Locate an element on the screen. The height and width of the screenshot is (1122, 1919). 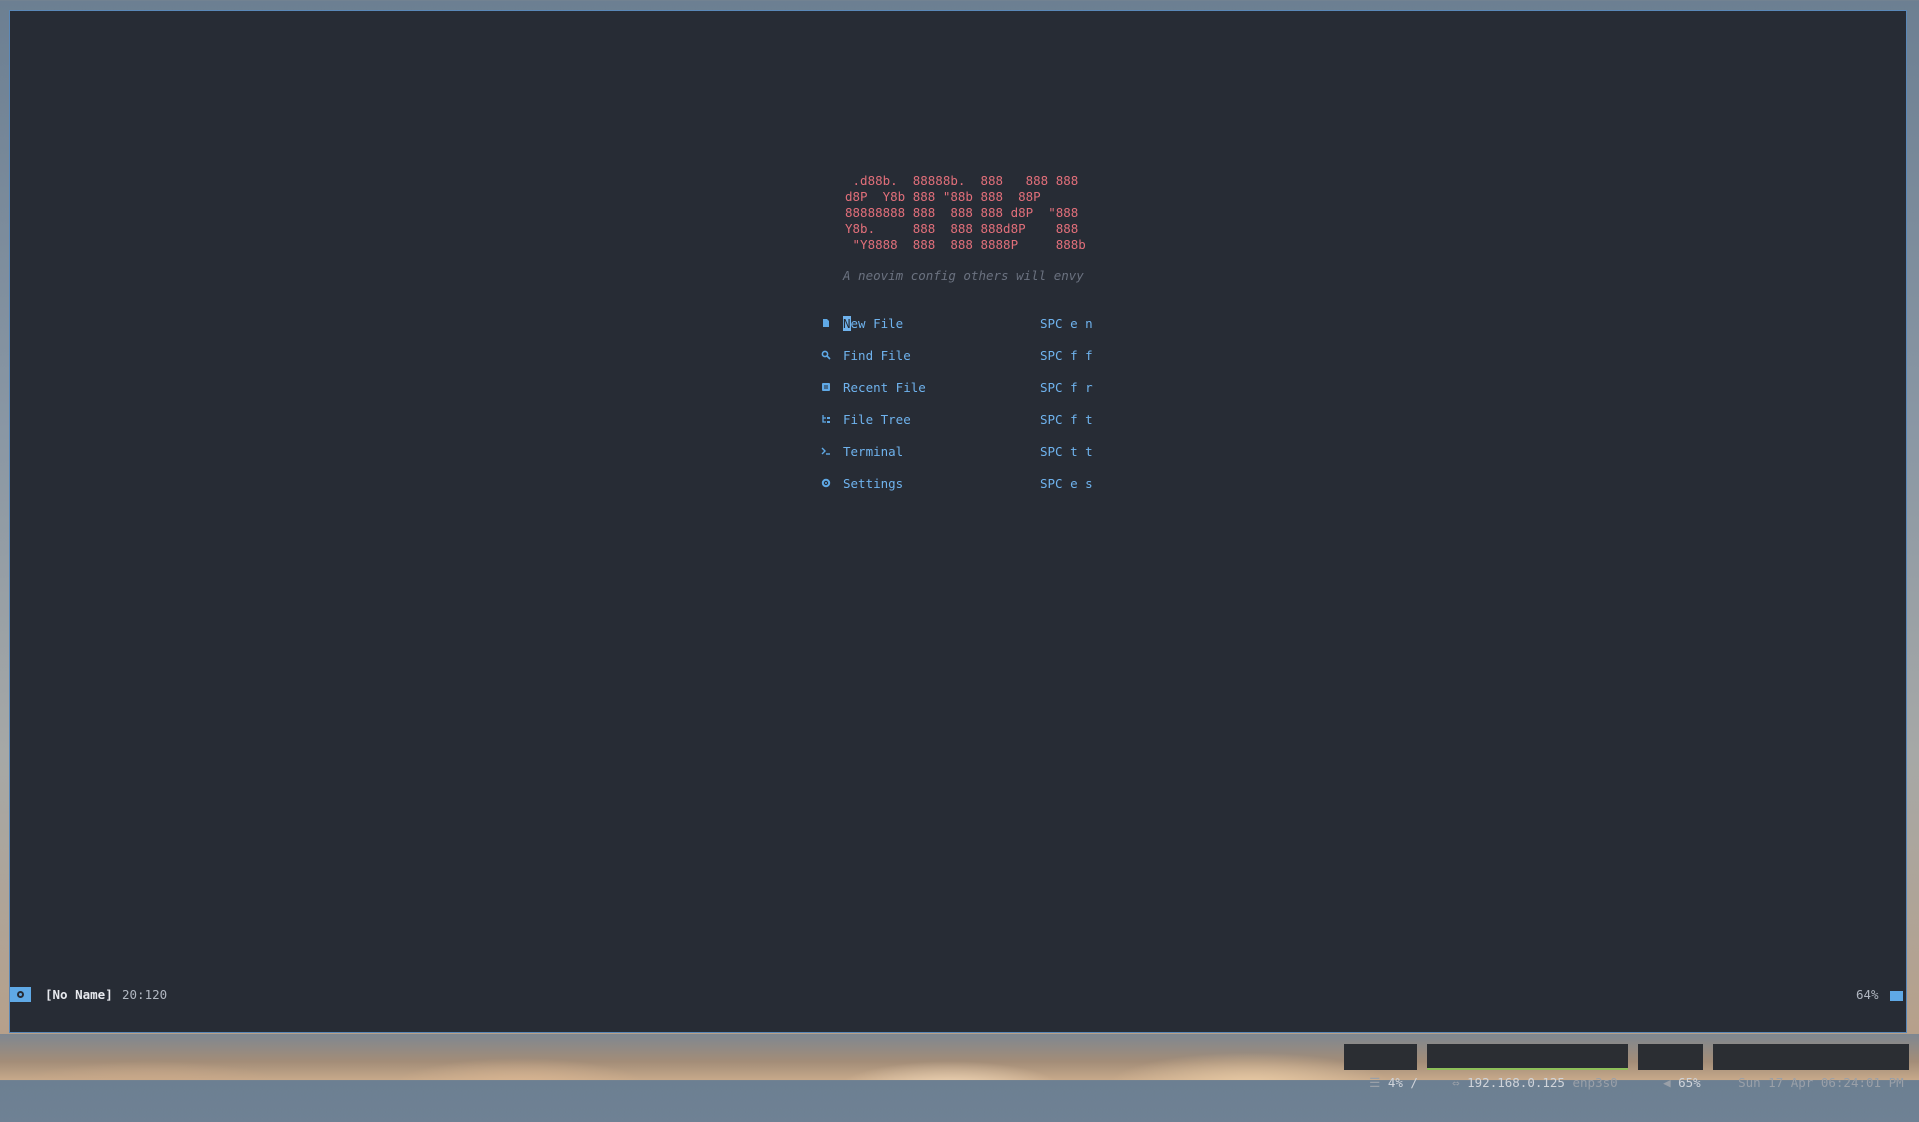
ip-address: 192.168.0.125 is located at coordinates (1516, 1082).